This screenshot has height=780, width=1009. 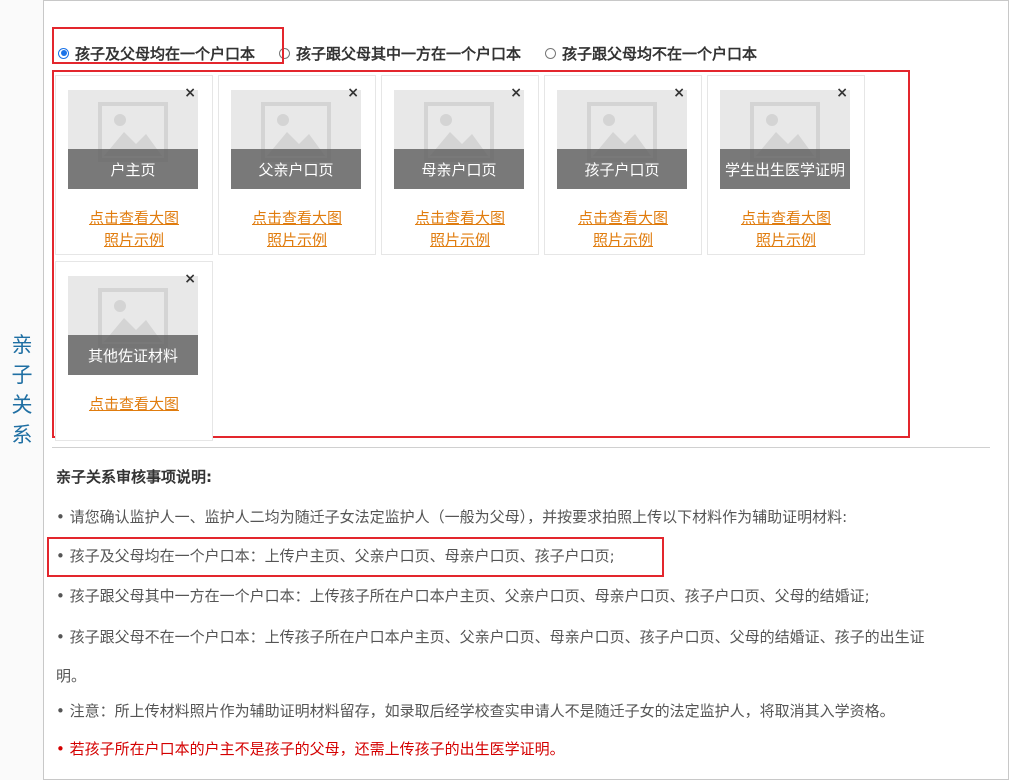 I want to click on upload-title: 母亲户口页, so click(x=459, y=169).